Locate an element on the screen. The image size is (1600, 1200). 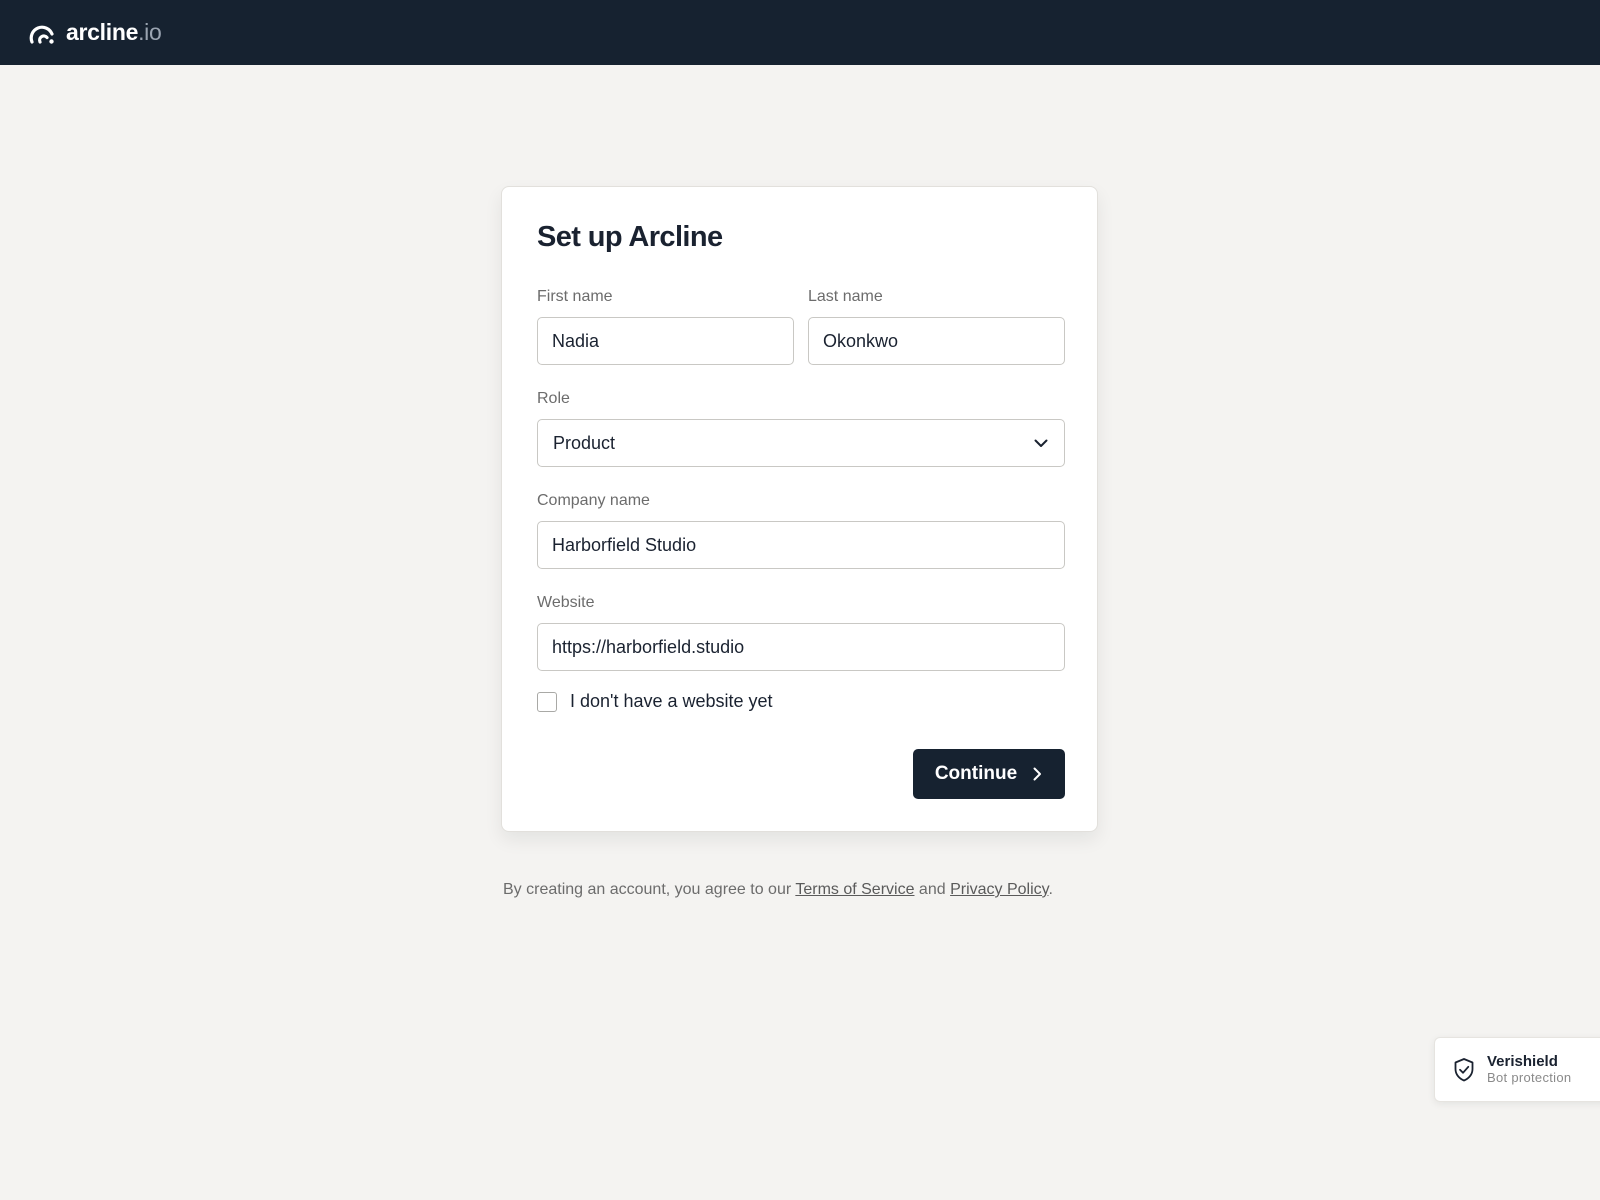
legal-and: and is located at coordinates (932, 889).